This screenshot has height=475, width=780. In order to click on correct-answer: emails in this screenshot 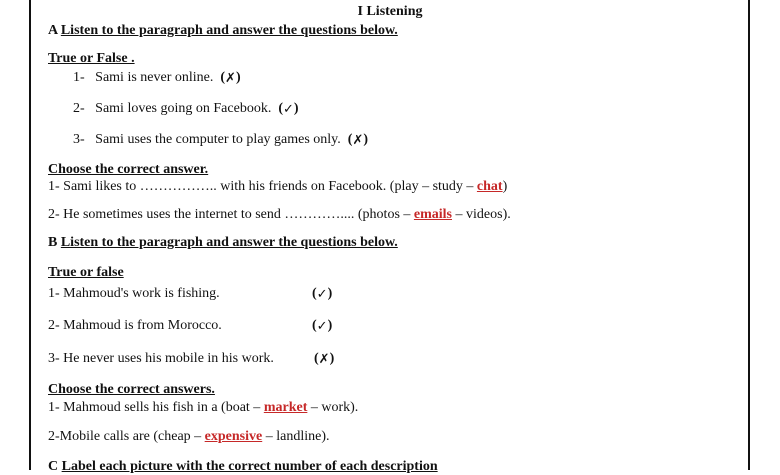, I will do `click(433, 214)`.